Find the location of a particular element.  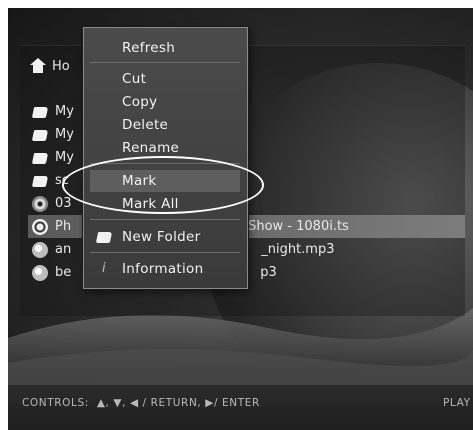

menu-item-label: Information is located at coordinates (163, 269).